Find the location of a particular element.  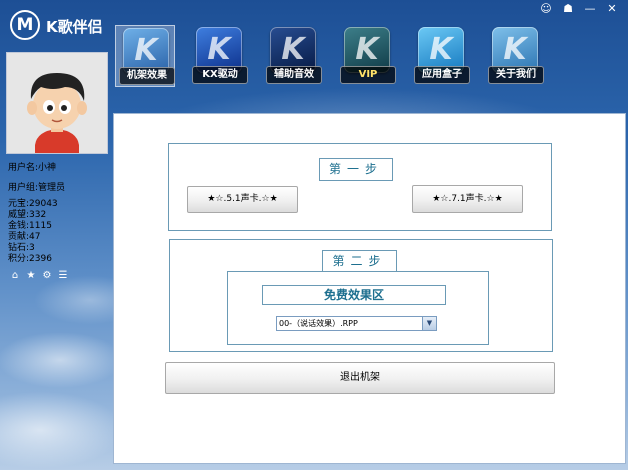

username-label: 用户名:小神 is located at coordinates (32, 168).